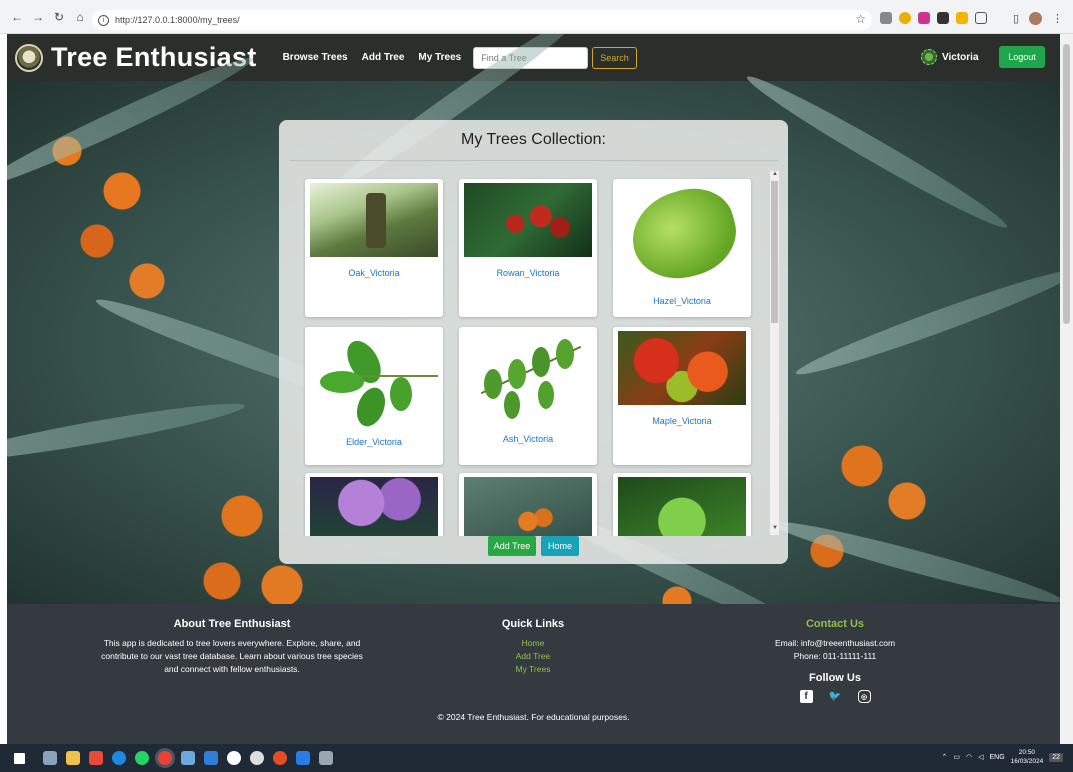 The height and width of the screenshot is (772, 1073). What do you see at coordinates (806, 696) in the screenshot?
I see `facebook-icon: f` at bounding box center [806, 696].